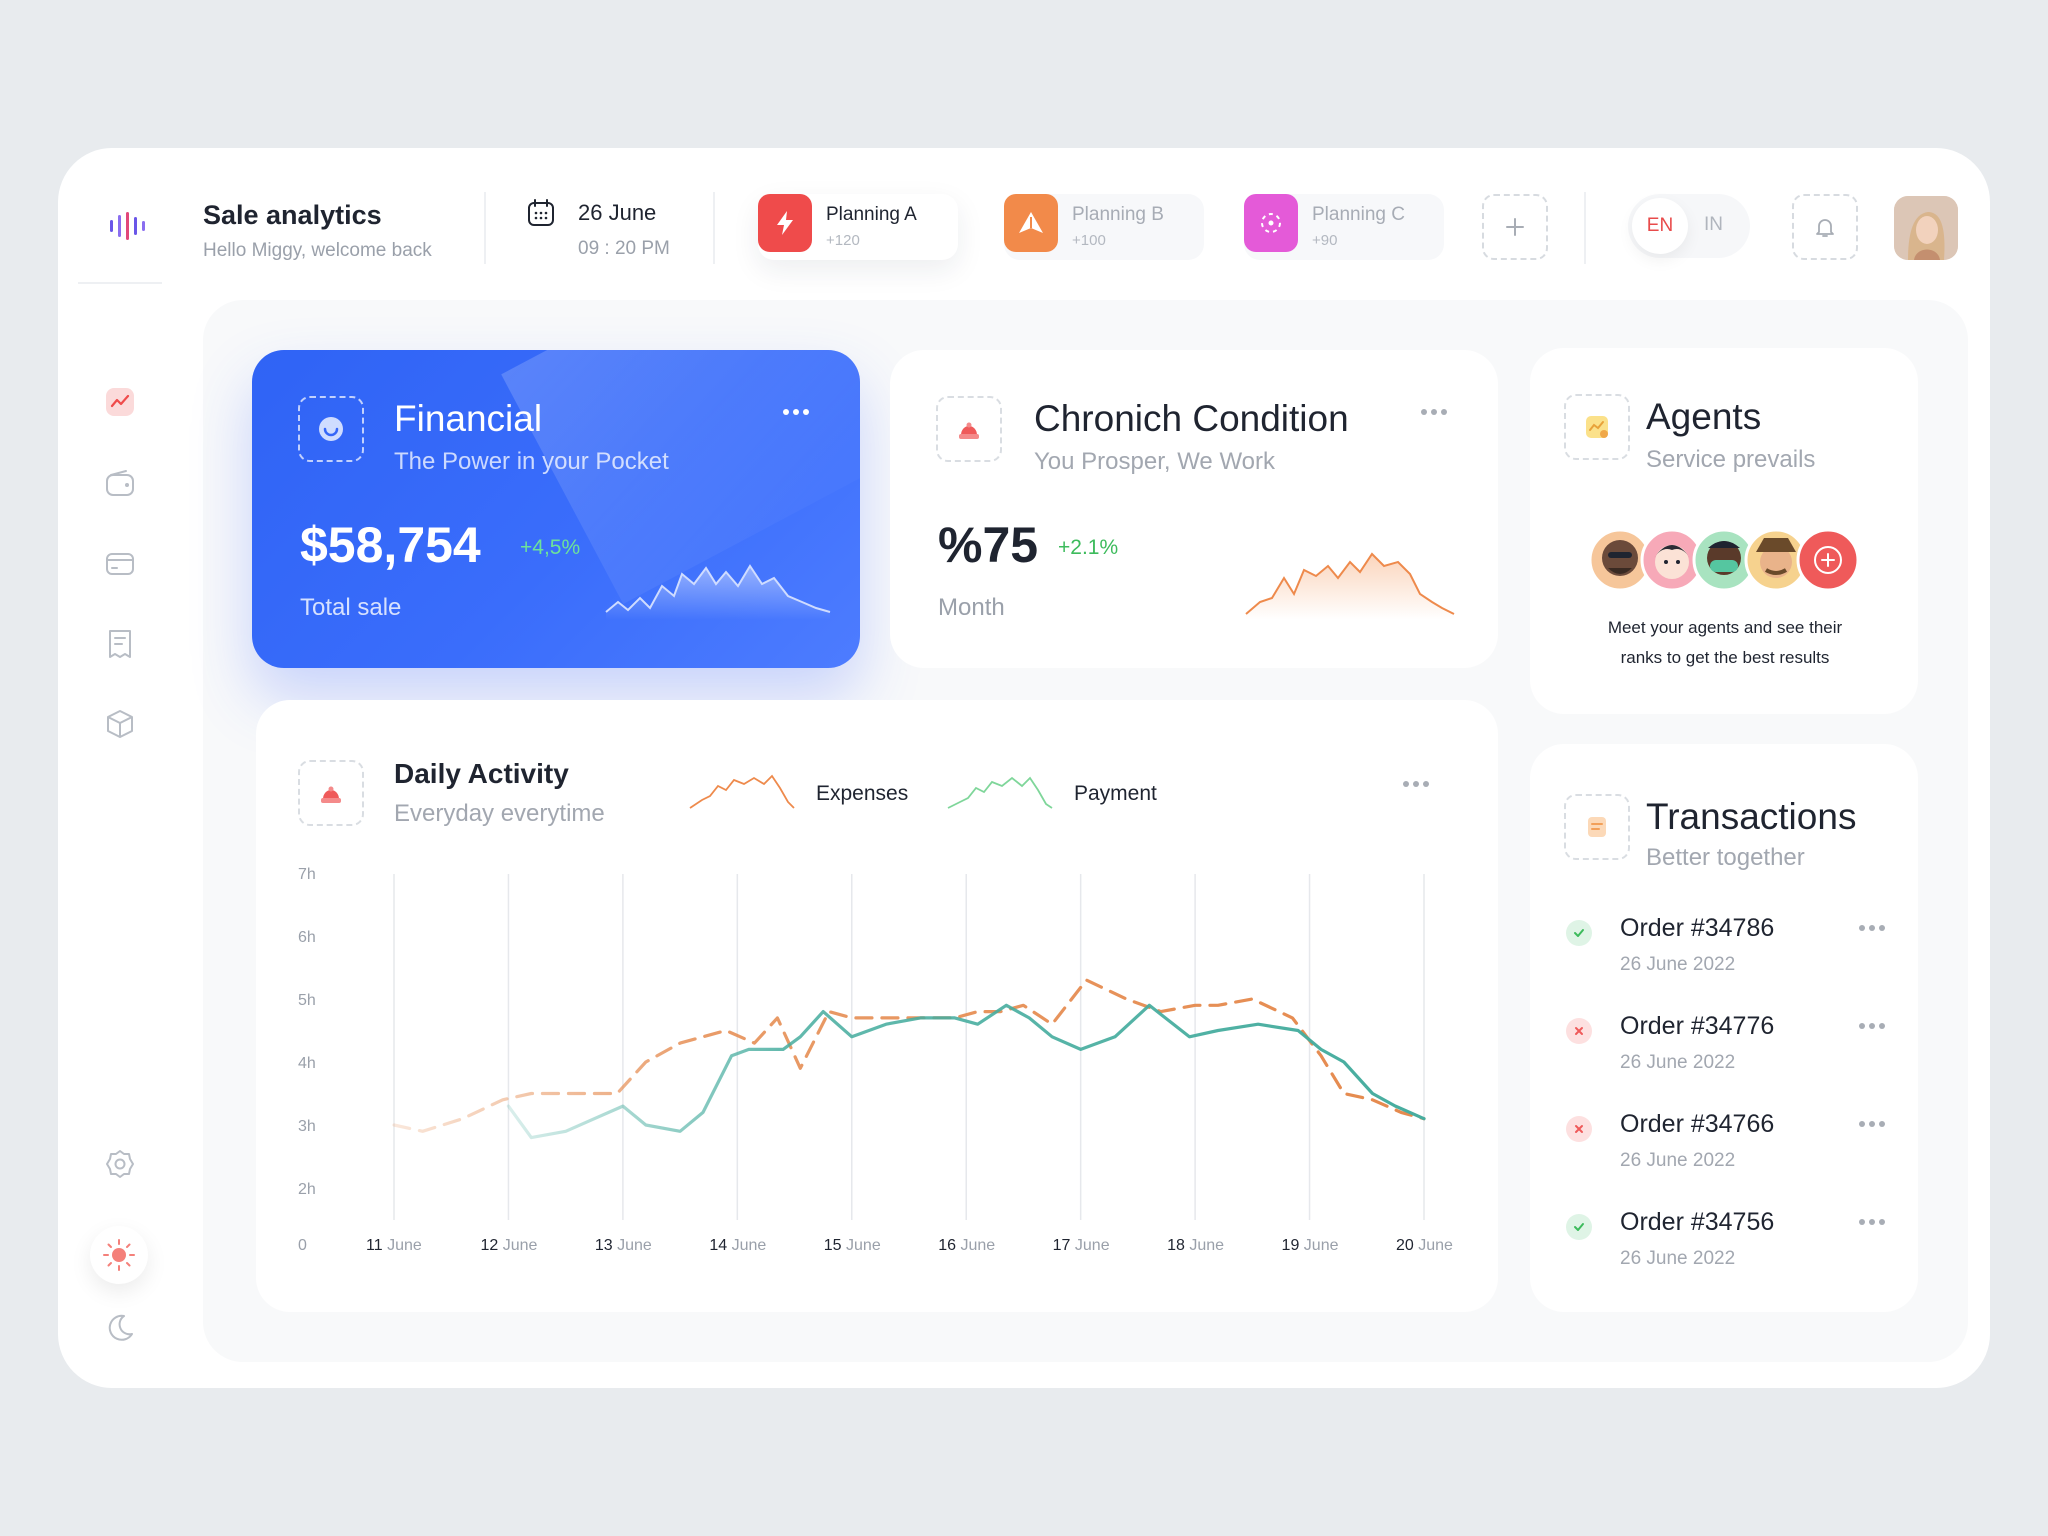 This screenshot has height=1536, width=2048. Describe the element at coordinates (852, 1245) in the screenshot. I see `x-tick-label: 15 June` at that location.